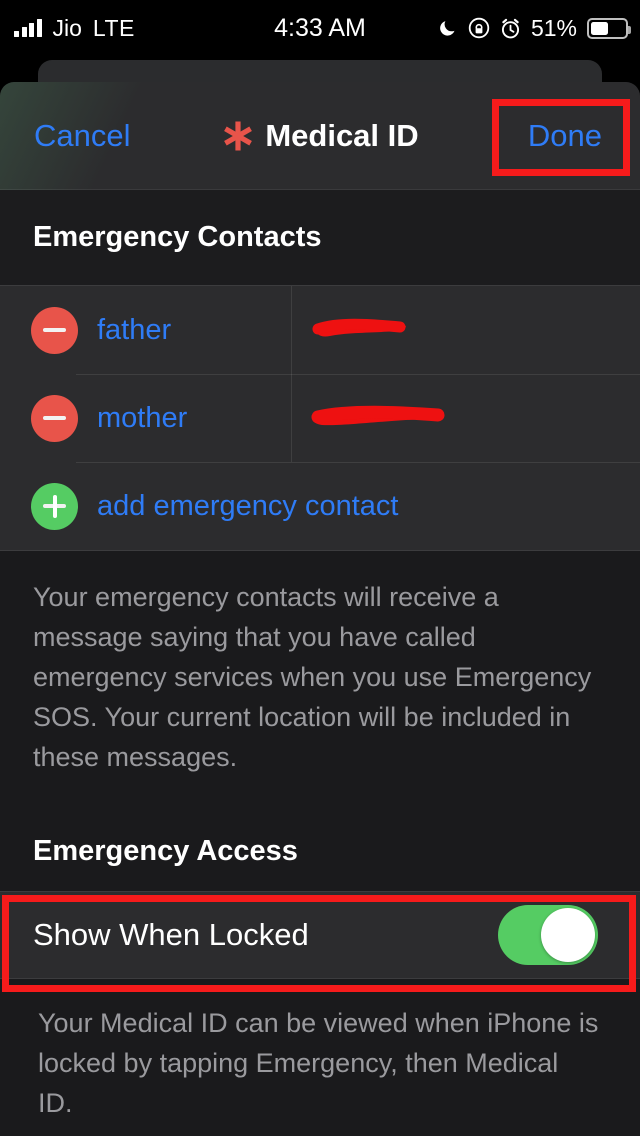  I want to click on add-emergency-contact-row: add emergency contact, so click(320, 506).